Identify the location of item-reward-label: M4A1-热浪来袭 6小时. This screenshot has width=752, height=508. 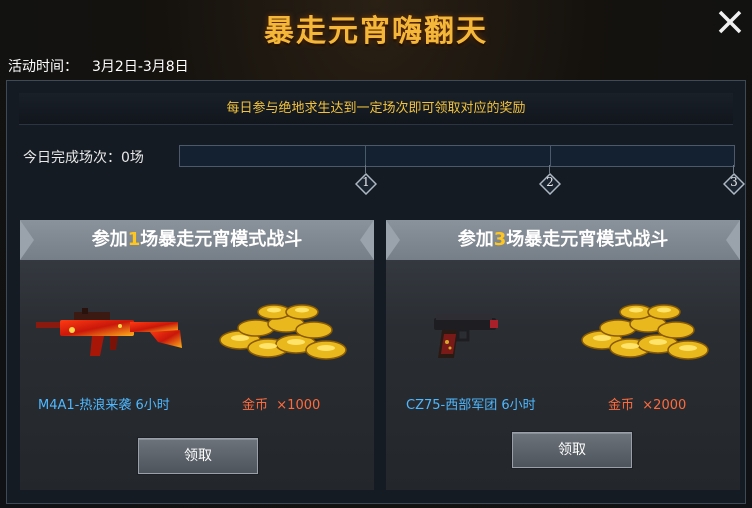
(104, 405).